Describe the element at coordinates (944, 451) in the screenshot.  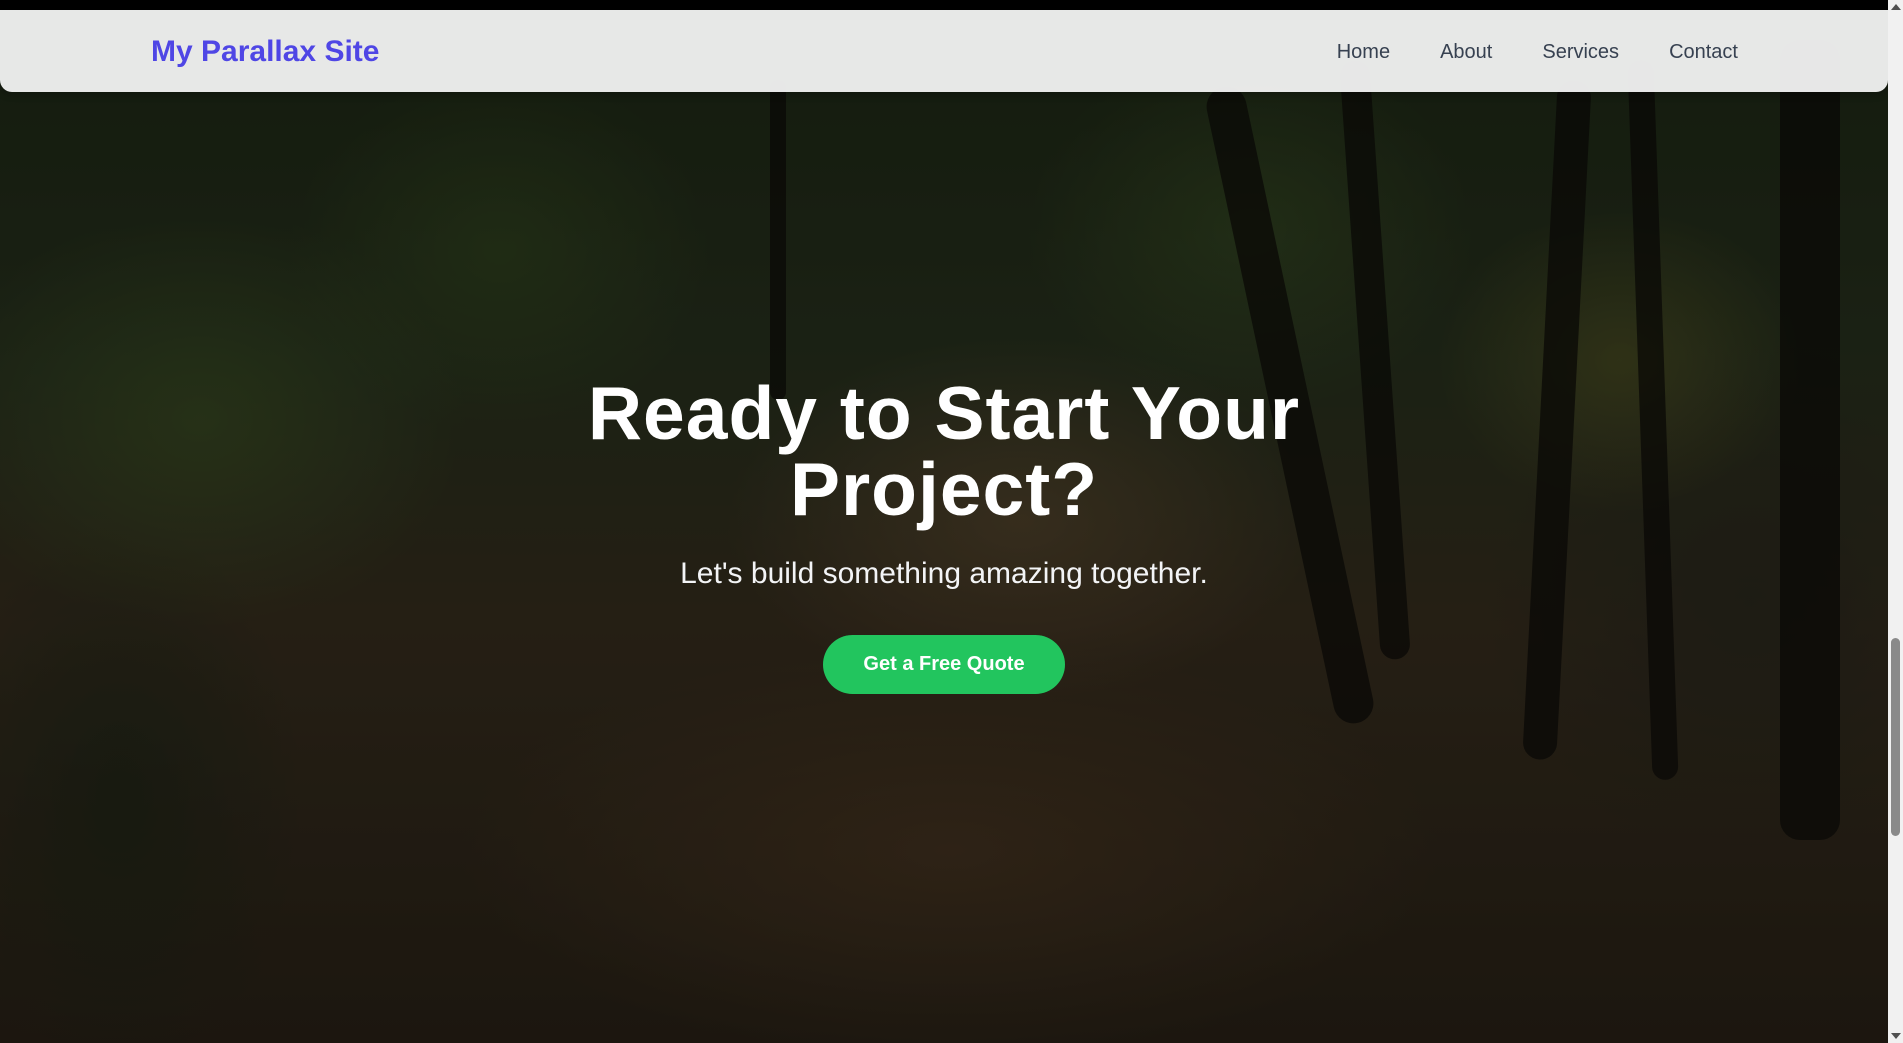
I see `hero-title: Ready to Start Your Project?` at that location.